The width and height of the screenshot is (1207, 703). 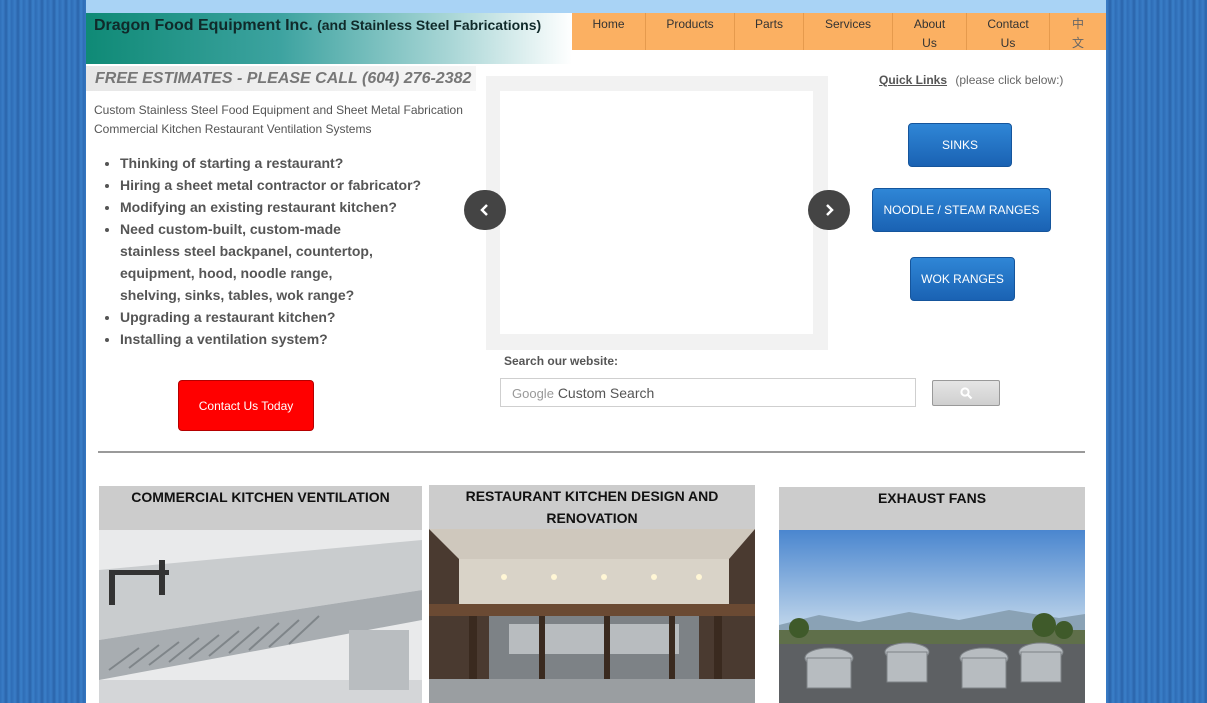 I want to click on nav-services: Services, so click(x=848, y=31).